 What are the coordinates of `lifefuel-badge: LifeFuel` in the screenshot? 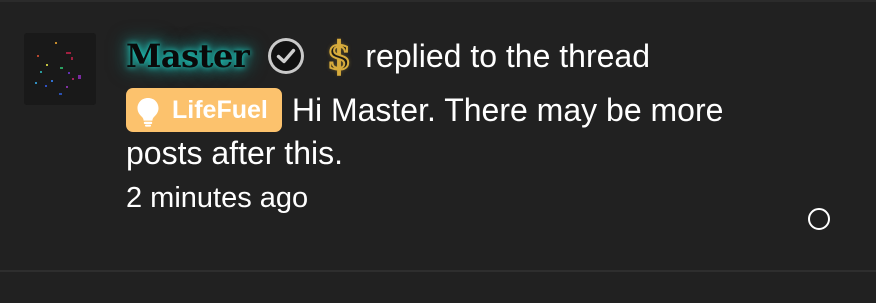 It's located at (204, 110).